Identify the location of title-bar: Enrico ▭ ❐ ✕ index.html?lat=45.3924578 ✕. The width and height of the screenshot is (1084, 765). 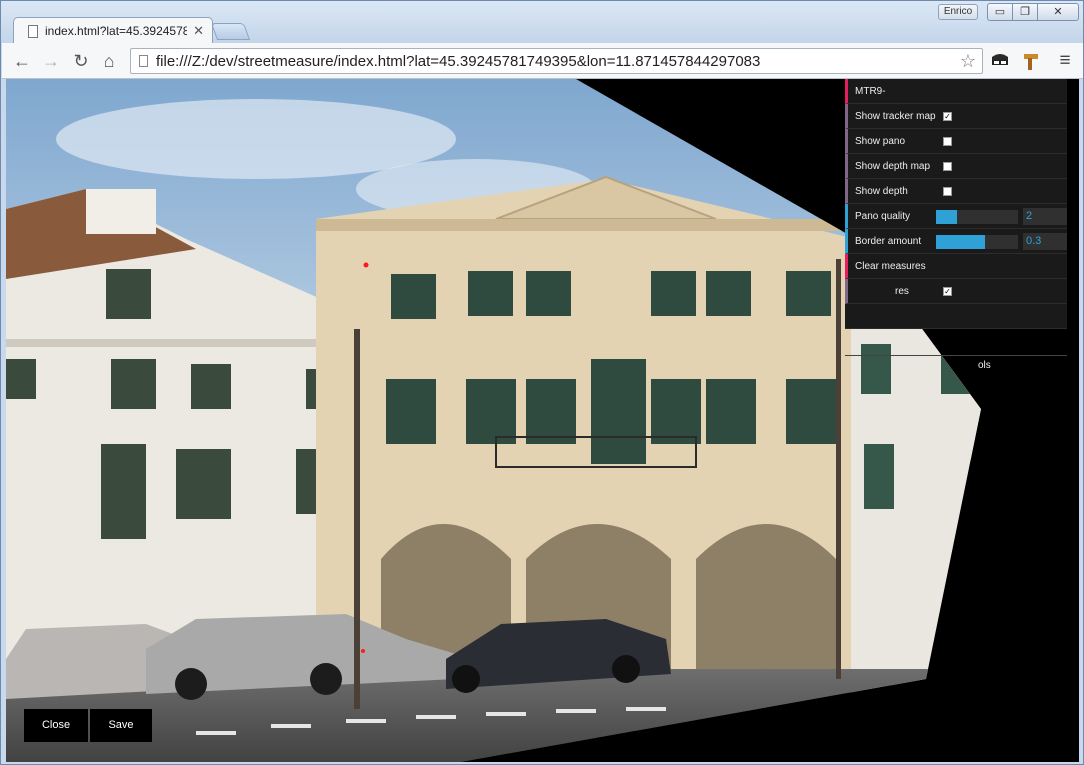
(542, 22).